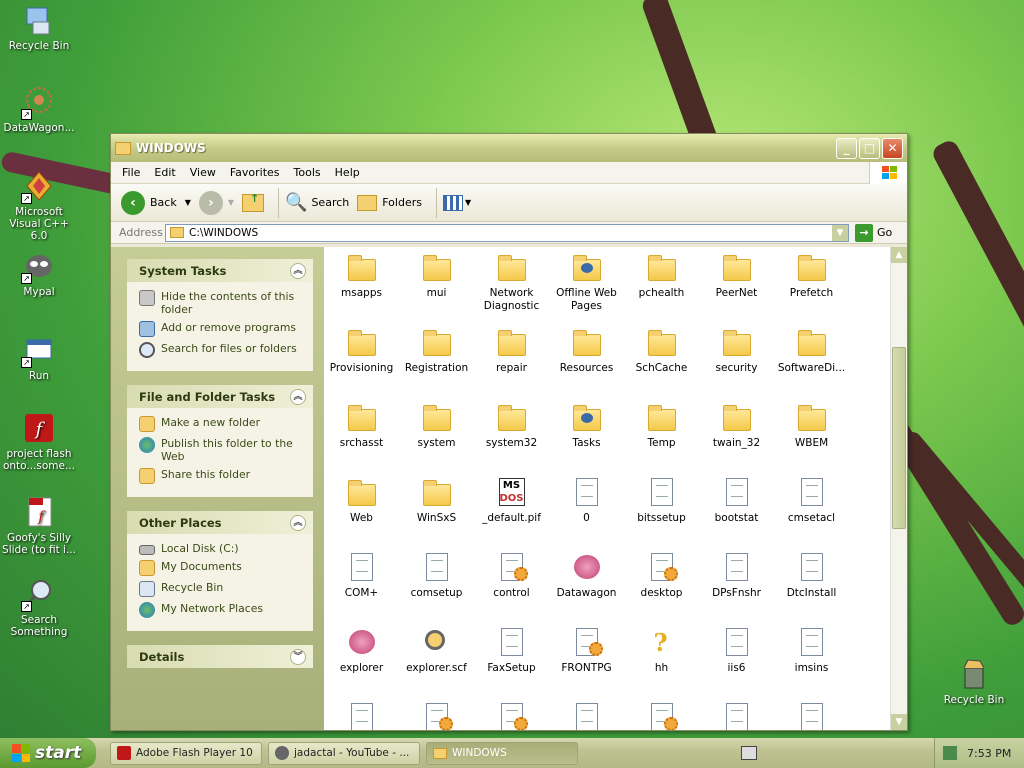 The height and width of the screenshot is (768, 1024). I want to click on task-search-files: Search for files or folders, so click(222, 350).